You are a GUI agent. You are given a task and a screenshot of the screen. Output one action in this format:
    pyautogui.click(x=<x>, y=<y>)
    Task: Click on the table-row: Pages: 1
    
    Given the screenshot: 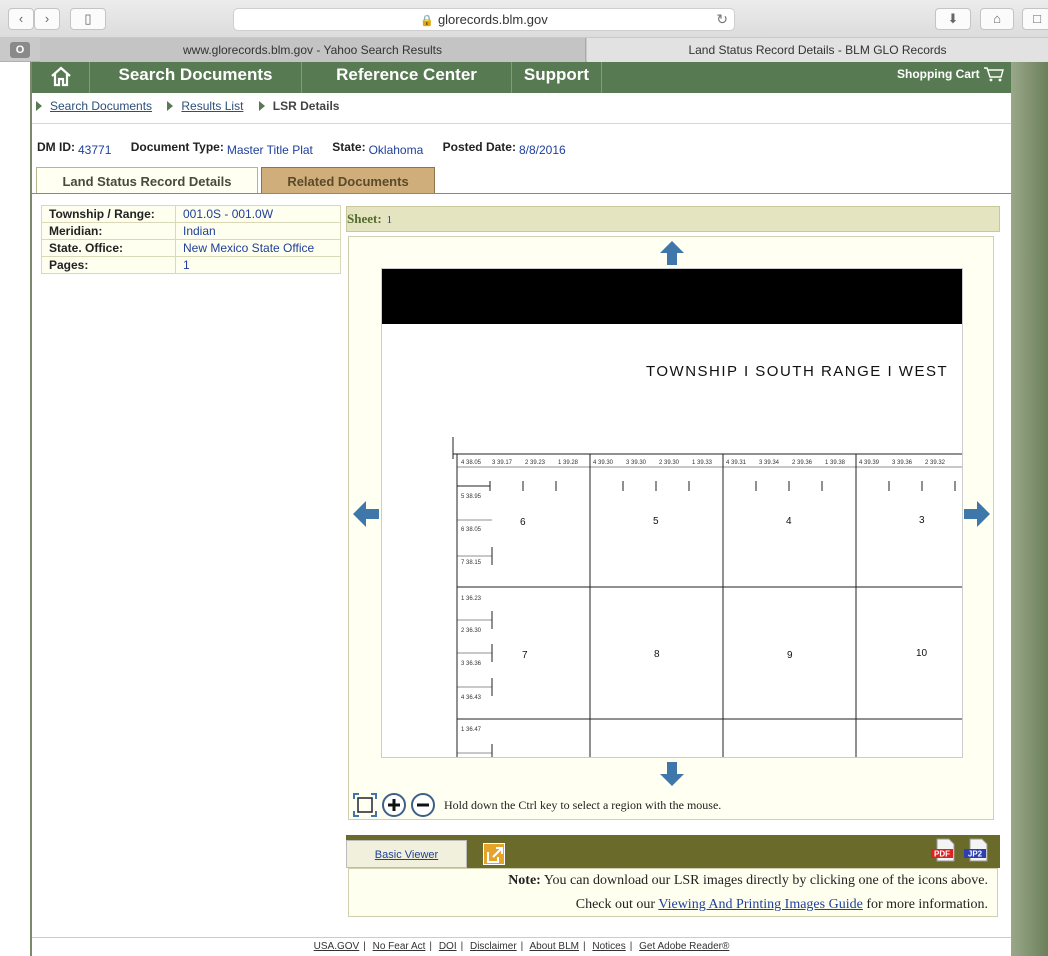 What is the action you would take?
    pyautogui.click(x=191, y=265)
    